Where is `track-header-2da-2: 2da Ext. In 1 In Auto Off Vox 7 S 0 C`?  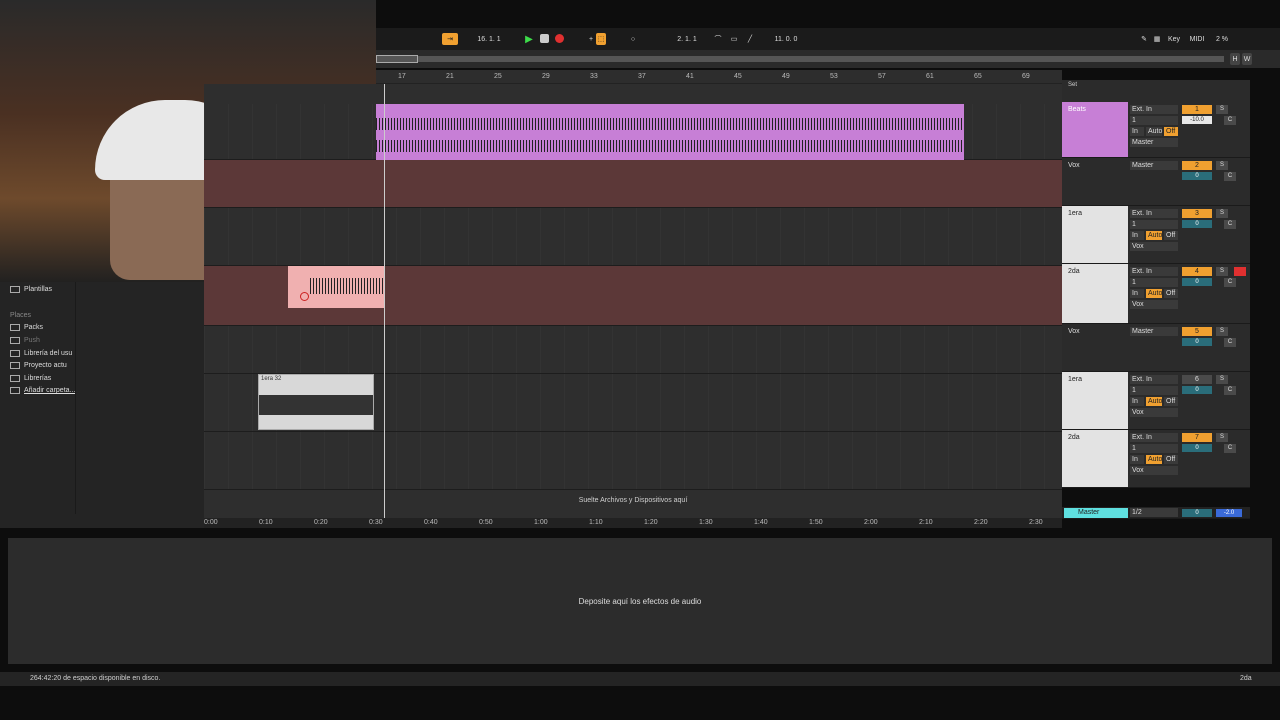
track-header-2da-2: 2da Ext. In 1 In Auto Off Vox 7 S 0 C is located at coordinates (1156, 459).